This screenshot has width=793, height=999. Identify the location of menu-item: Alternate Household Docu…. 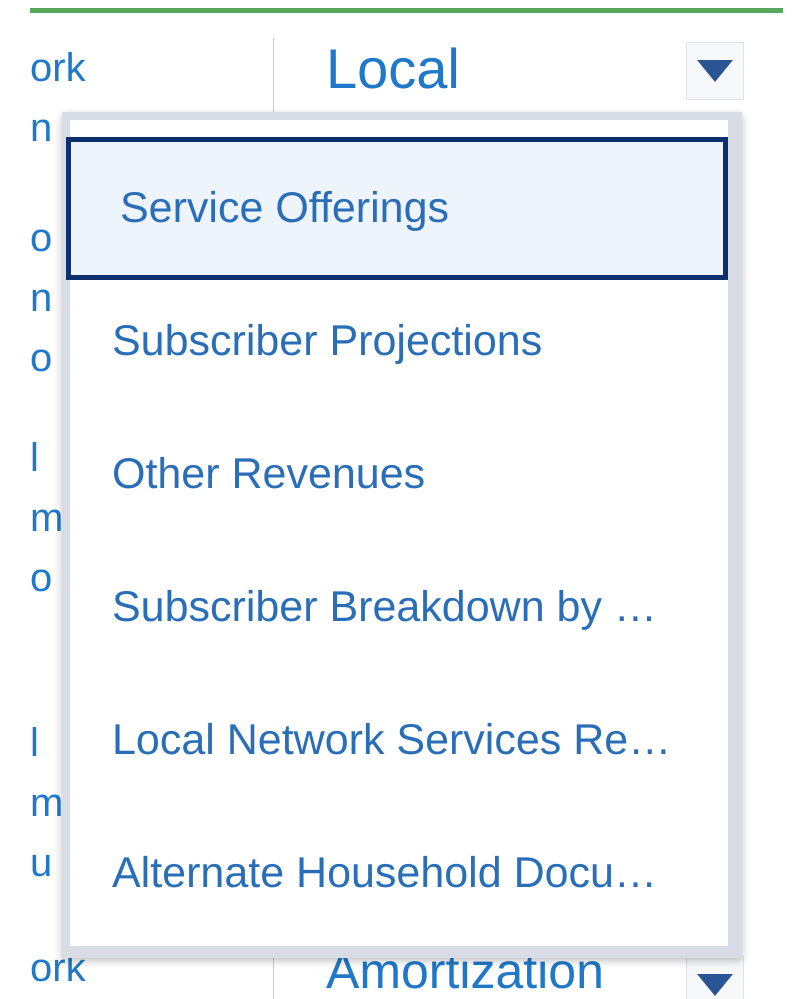
(399, 873).